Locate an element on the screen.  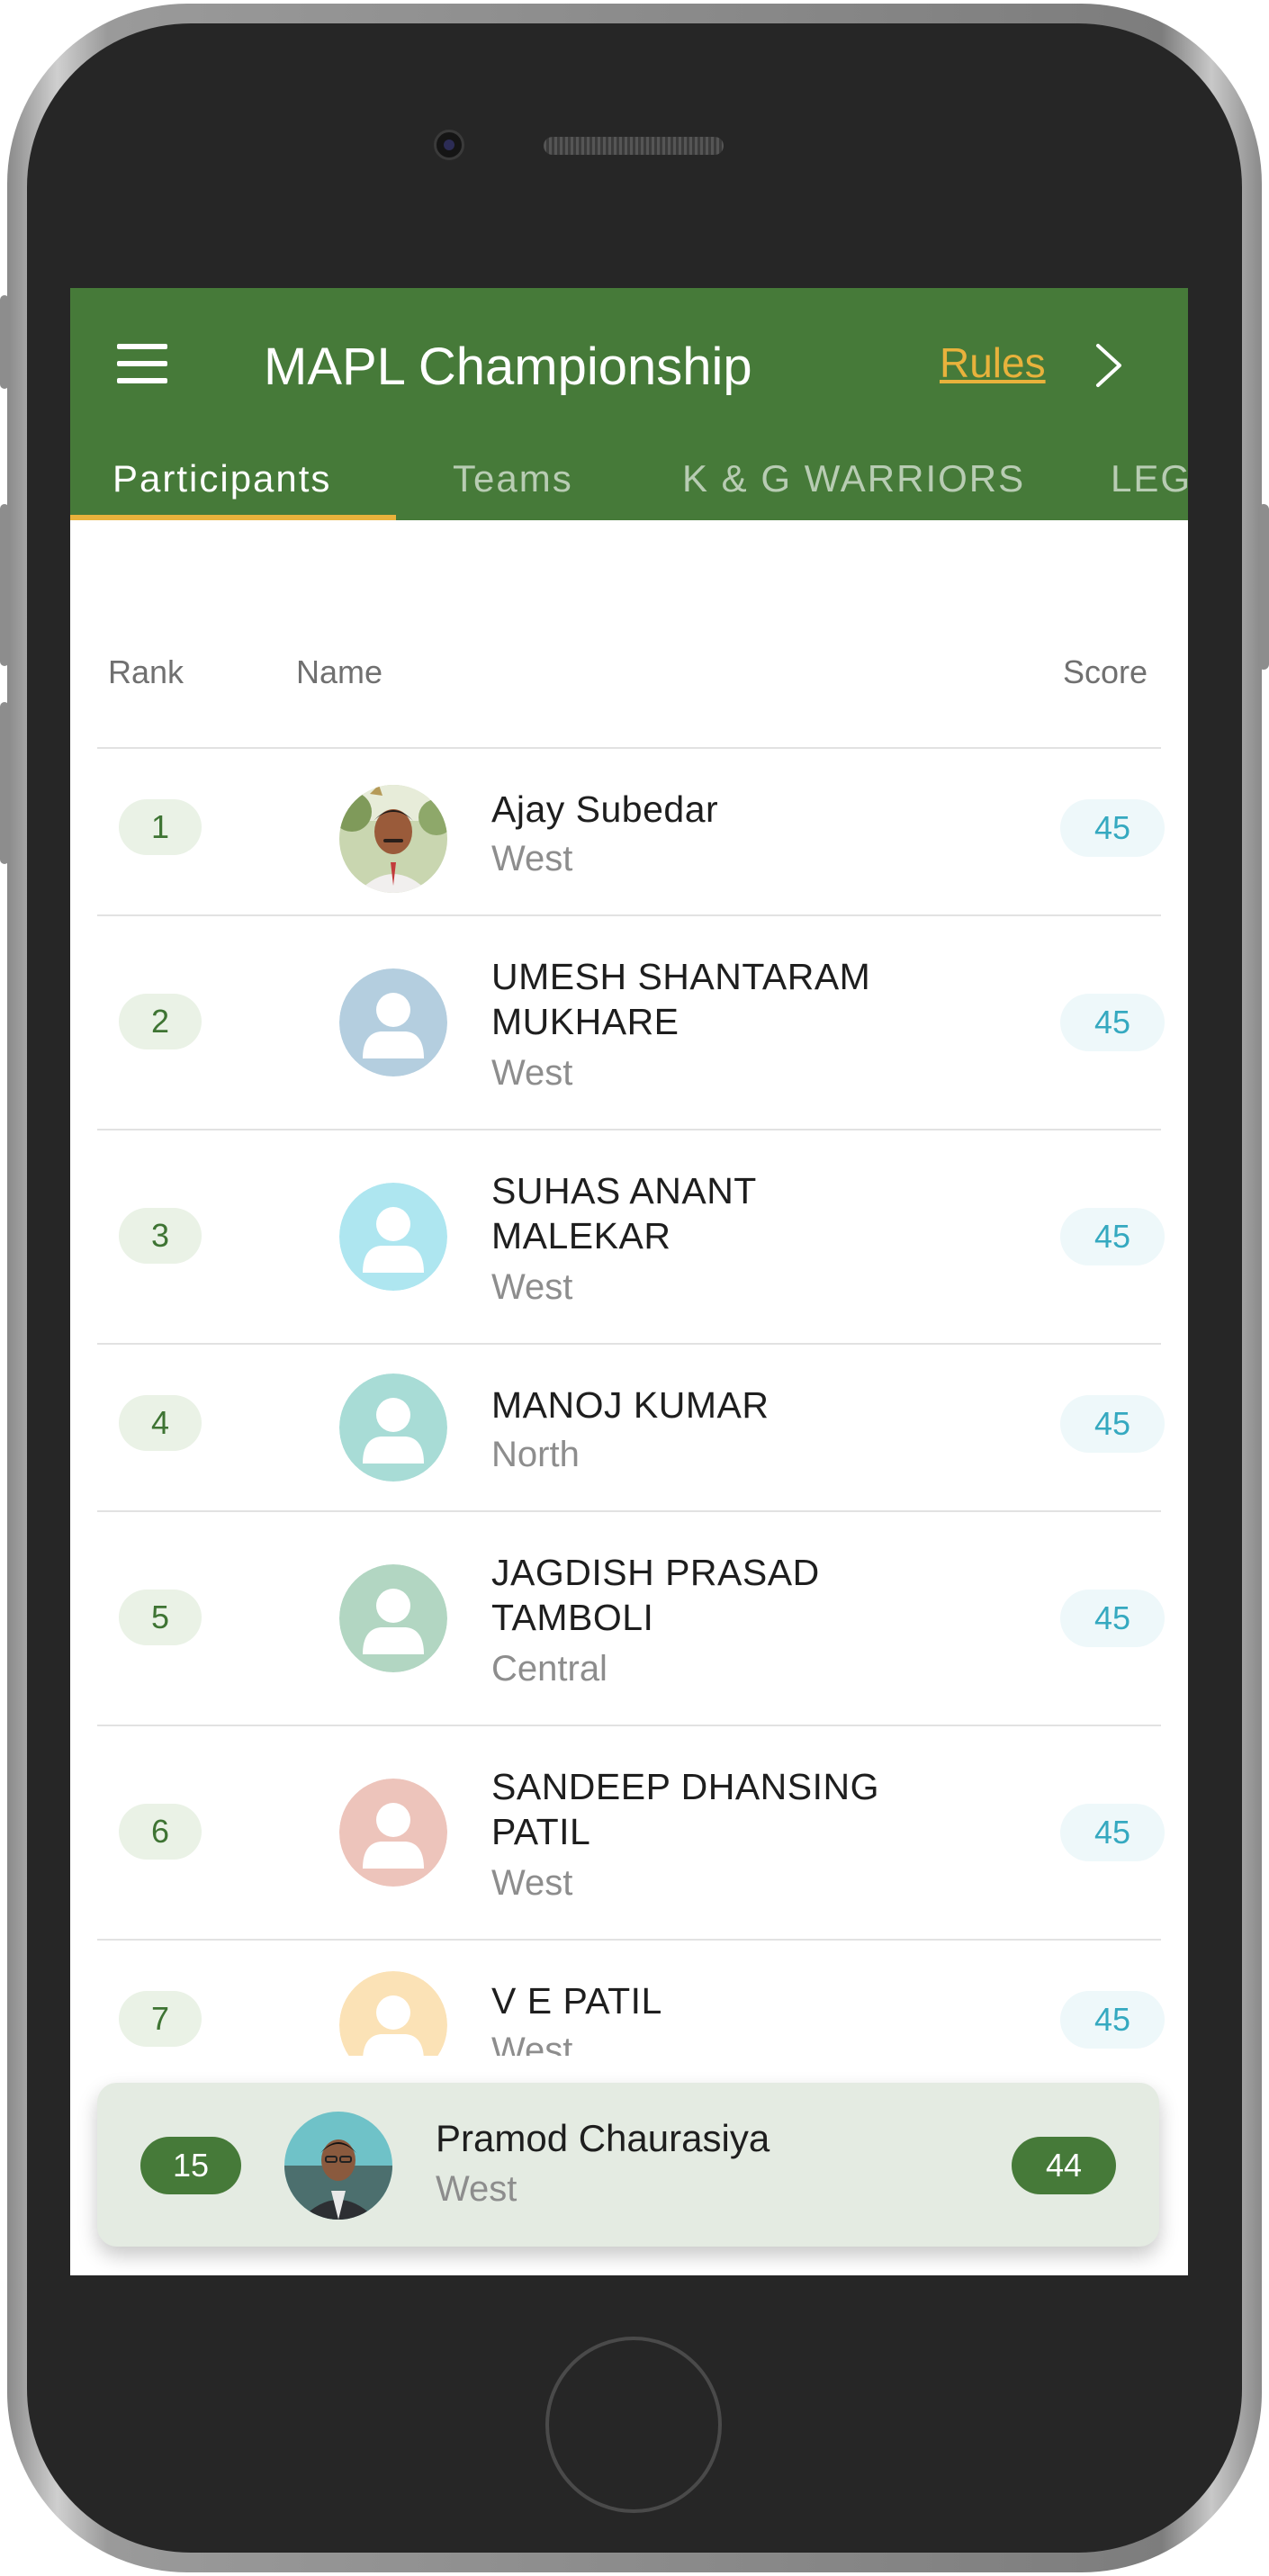
side-button-volume-down is located at coordinates (4, 783).